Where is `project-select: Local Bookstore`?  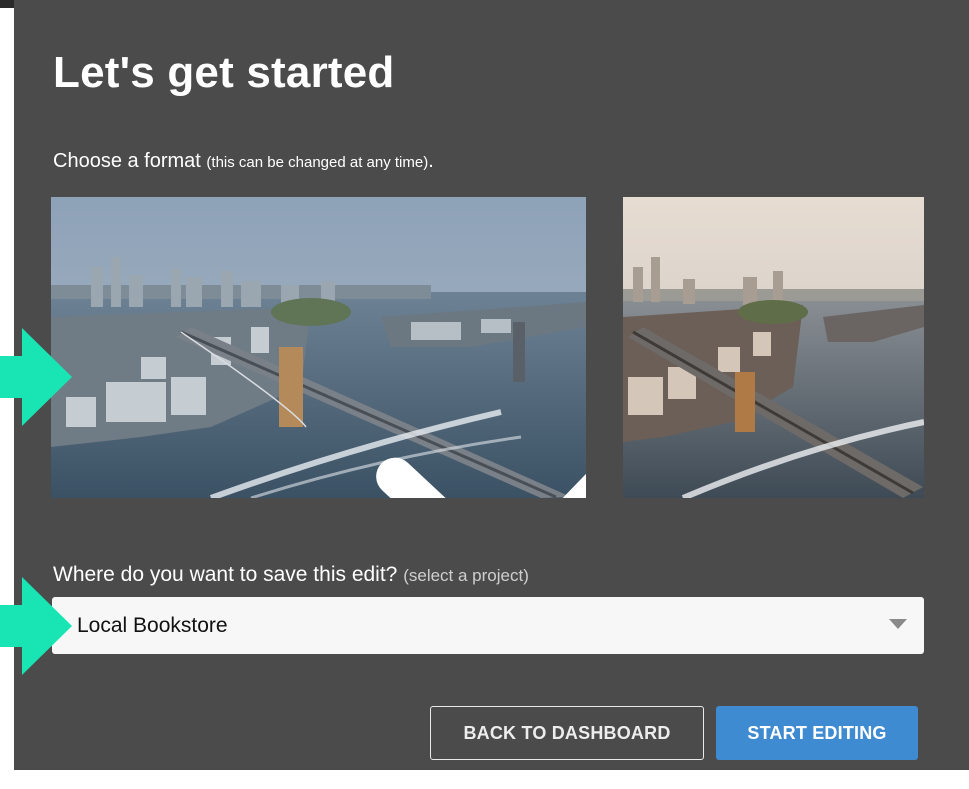 project-select: Local Bookstore is located at coordinates (488, 625).